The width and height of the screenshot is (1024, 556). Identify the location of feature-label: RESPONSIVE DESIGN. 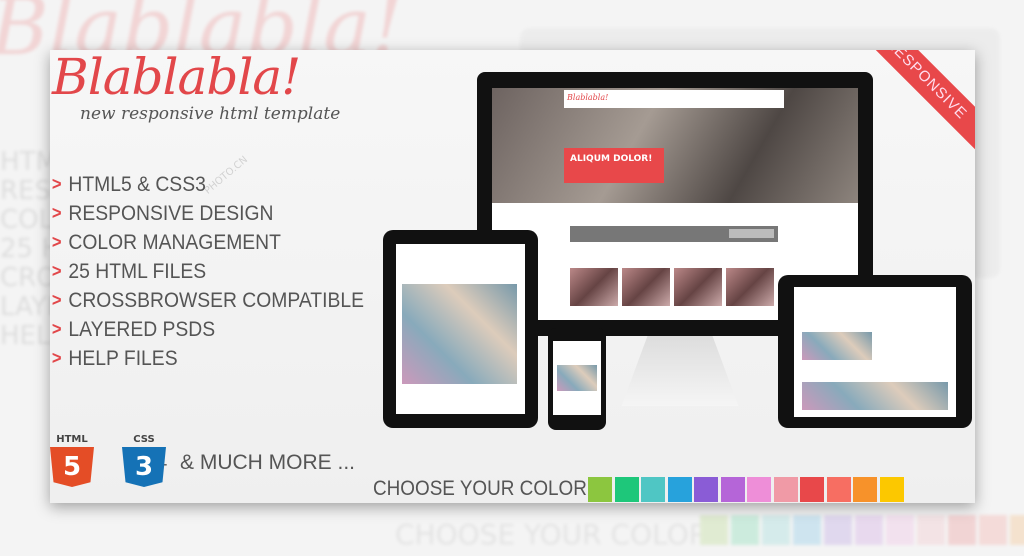
(171, 213).